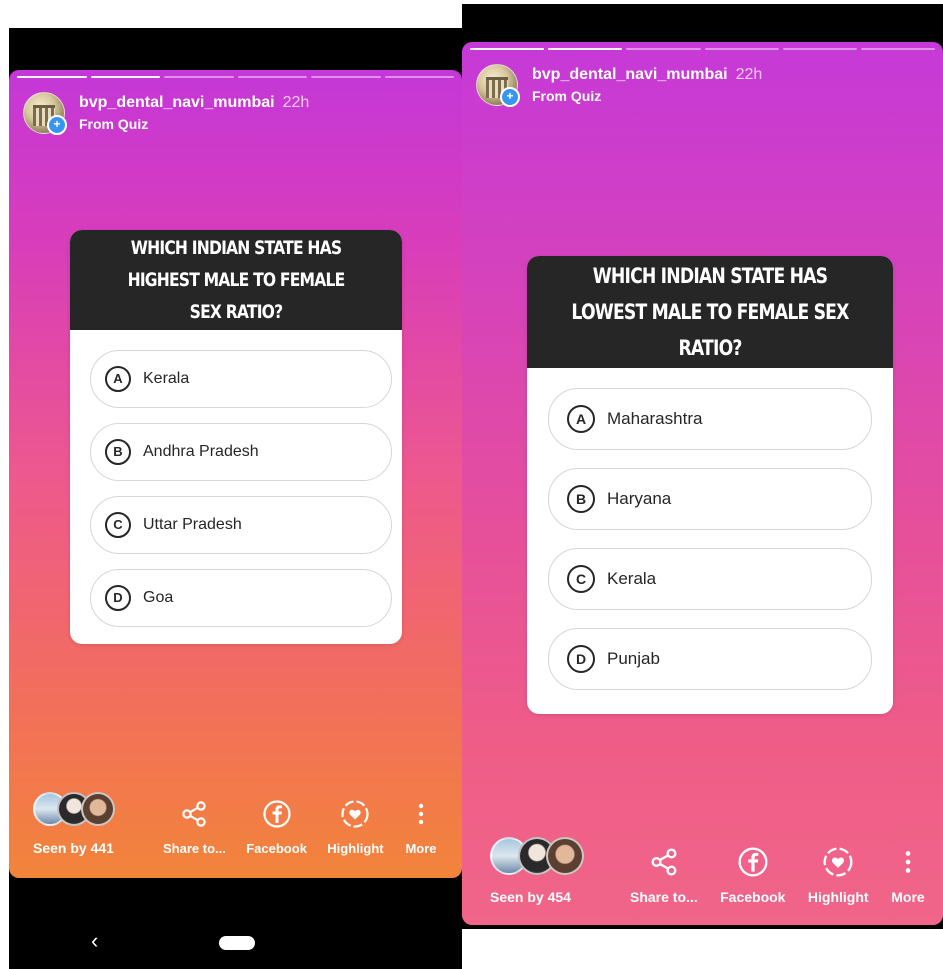 Image resolution: width=943 pixels, height=969 pixels. What do you see at coordinates (192, 524) in the screenshot?
I see `option-text: Uttar Pradesh` at bounding box center [192, 524].